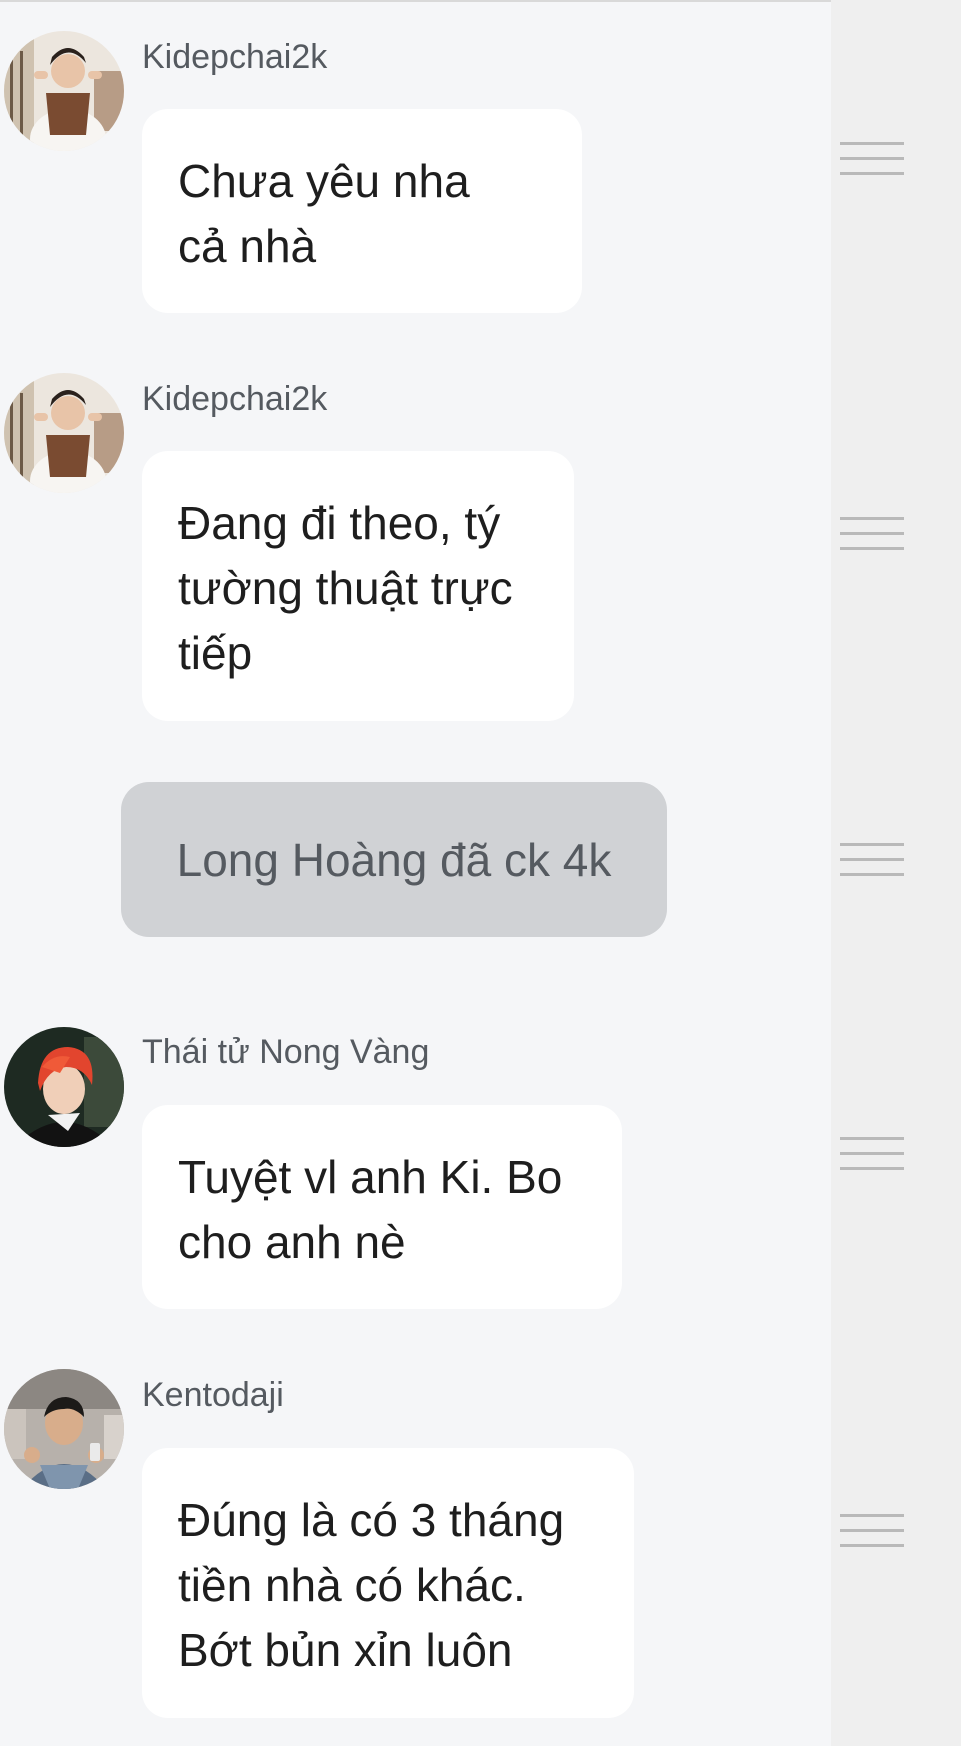 The image size is (961, 1746). Describe the element at coordinates (480, 1) in the screenshot. I see `top-divider` at that location.